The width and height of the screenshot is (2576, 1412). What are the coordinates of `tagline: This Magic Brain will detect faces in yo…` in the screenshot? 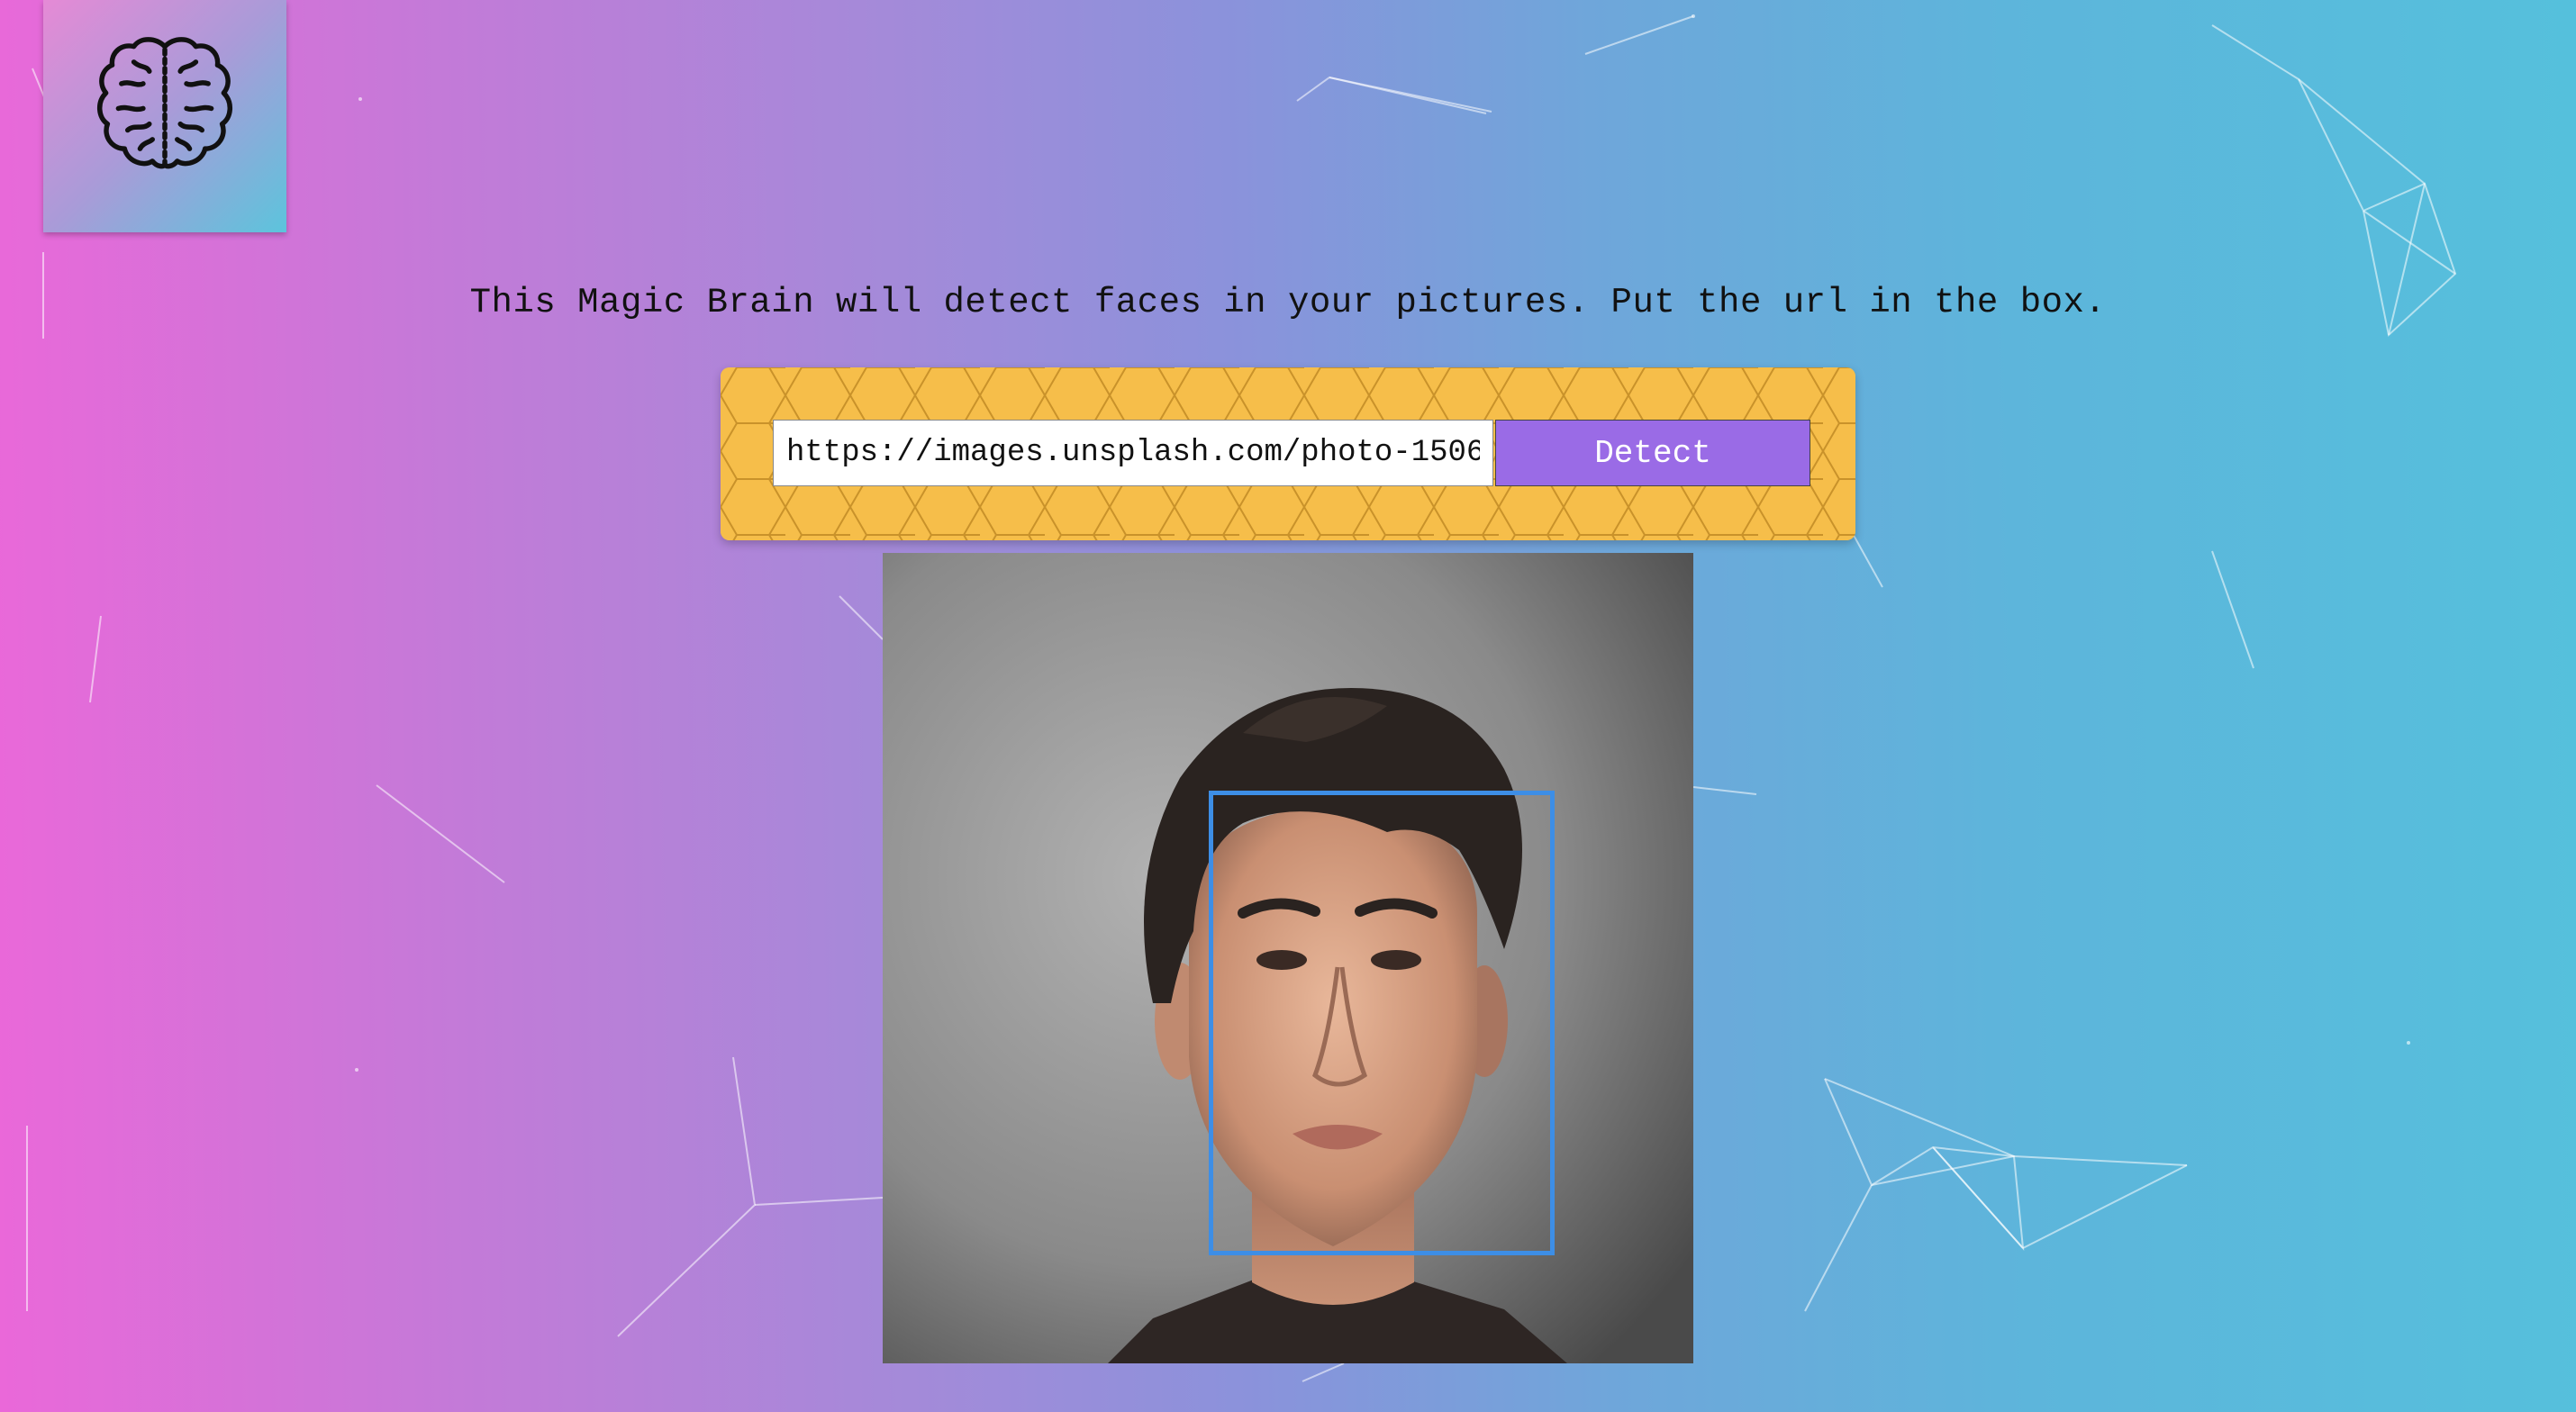 It's located at (1288, 302).